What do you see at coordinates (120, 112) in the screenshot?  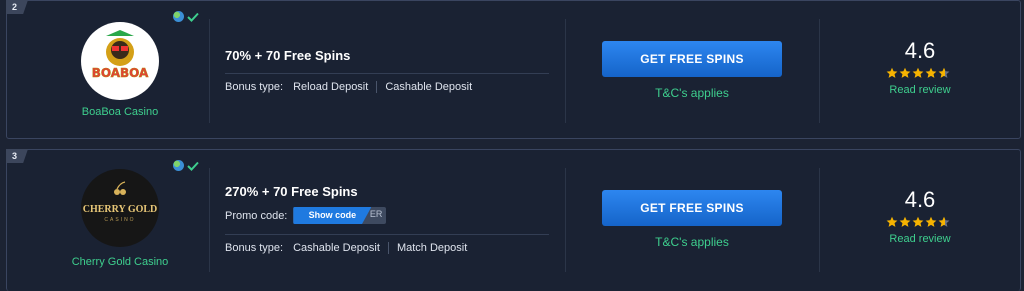 I see `casino-name: BoaBoa Casino` at bounding box center [120, 112].